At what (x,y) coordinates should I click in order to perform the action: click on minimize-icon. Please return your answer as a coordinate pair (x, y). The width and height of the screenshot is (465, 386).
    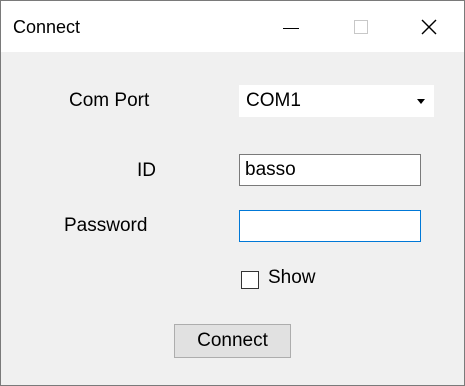
    Looking at the image, I should click on (291, 28).